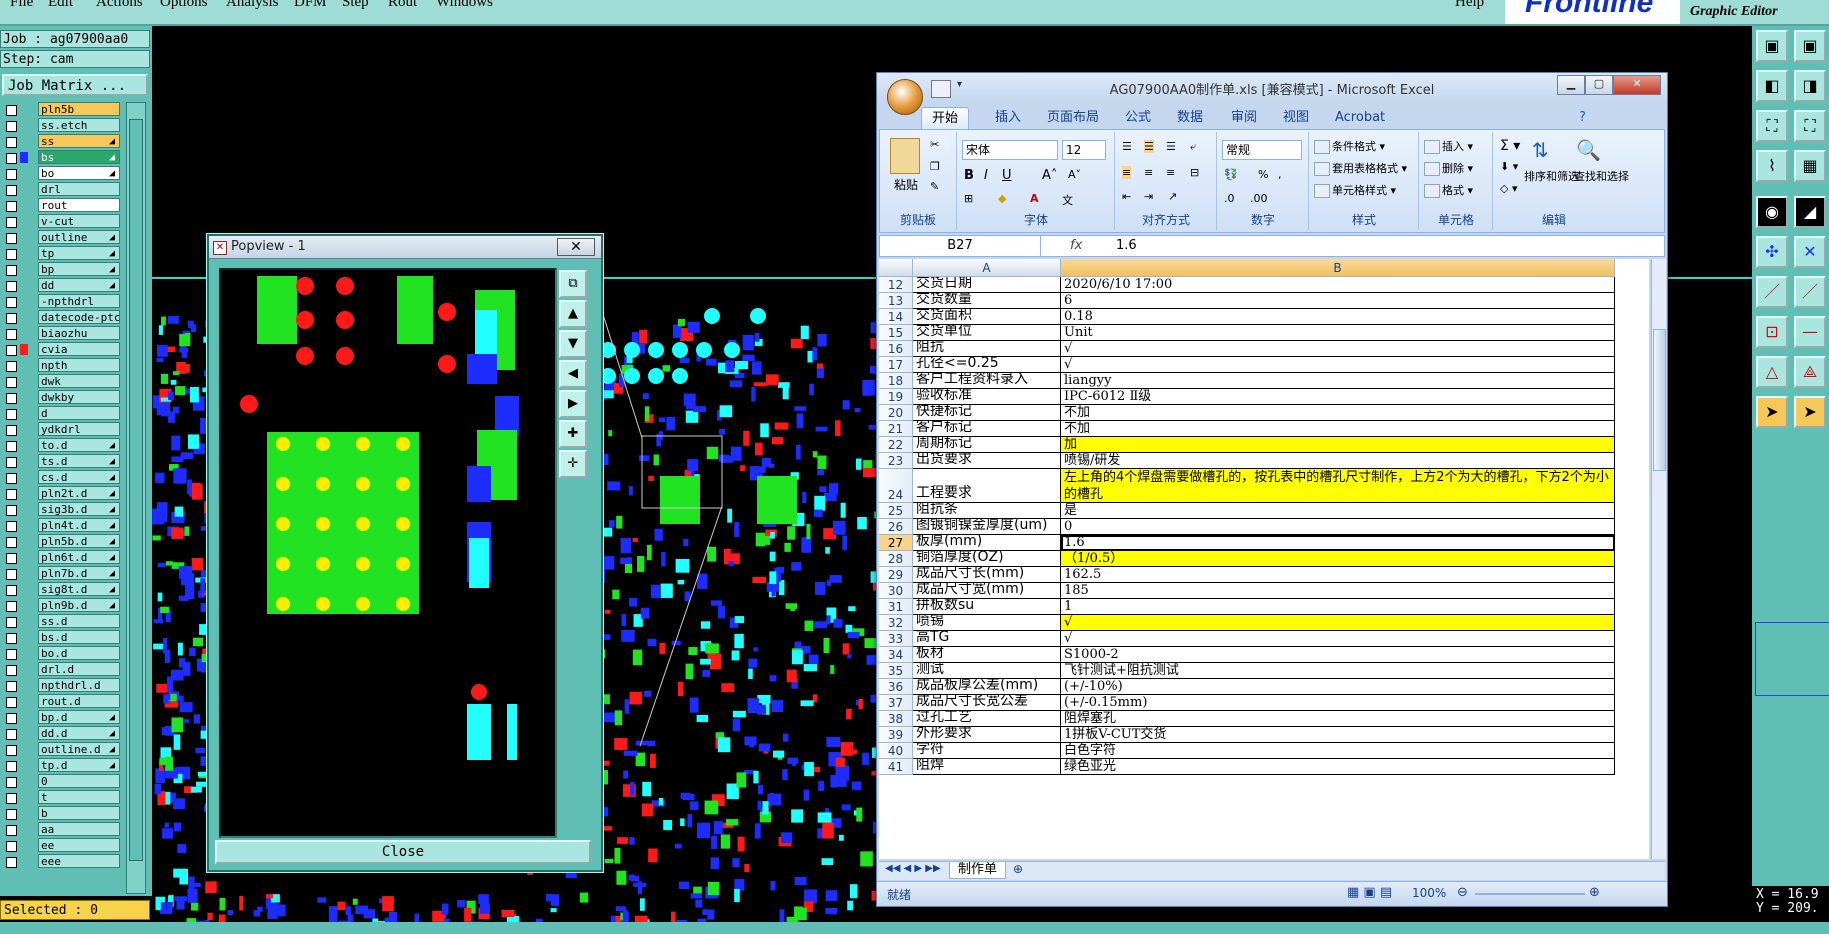 Image resolution: width=1829 pixels, height=934 pixels. Describe the element at coordinates (79, 269) in the screenshot. I see `layer-name: bp ◢` at that location.